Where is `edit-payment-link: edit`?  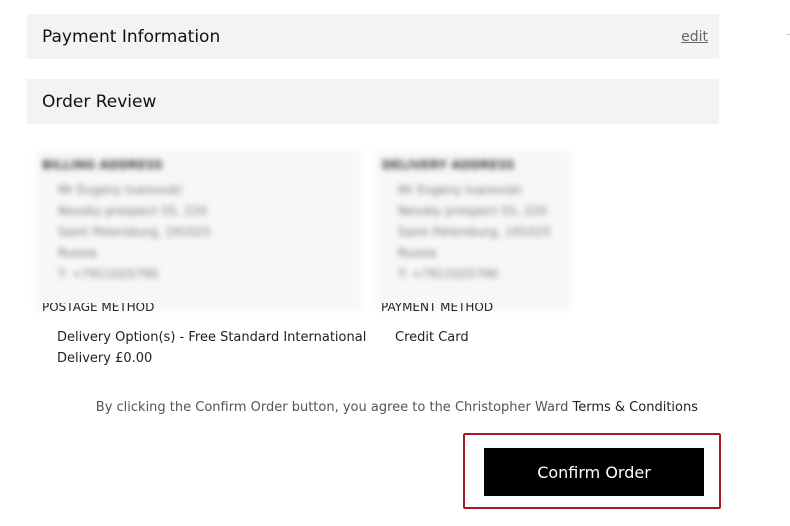 edit-payment-link: edit is located at coordinates (694, 37).